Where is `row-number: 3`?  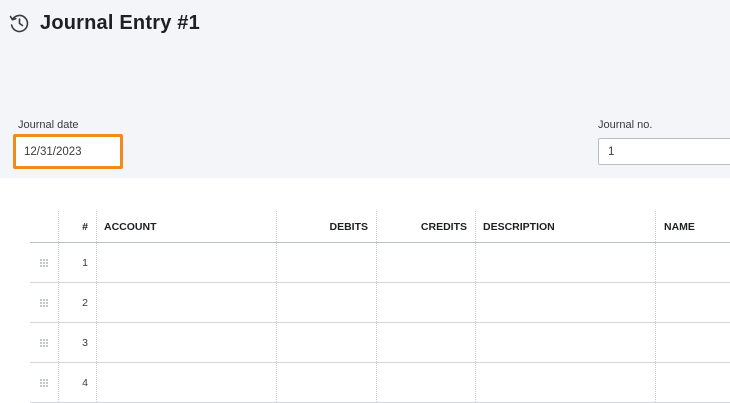
row-number: 3 is located at coordinates (77, 342).